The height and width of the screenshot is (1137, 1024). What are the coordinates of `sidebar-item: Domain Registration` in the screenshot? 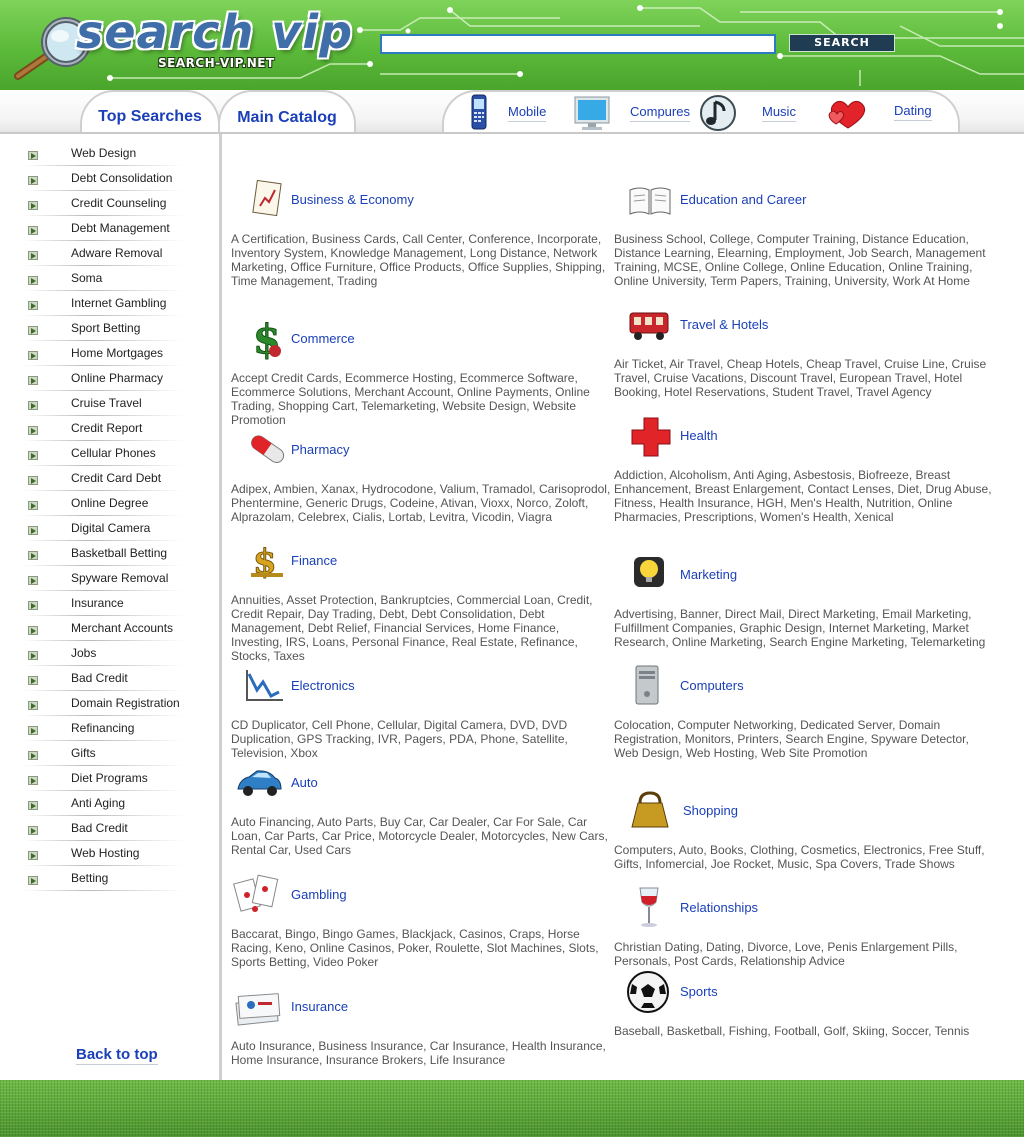 It's located at (104, 704).